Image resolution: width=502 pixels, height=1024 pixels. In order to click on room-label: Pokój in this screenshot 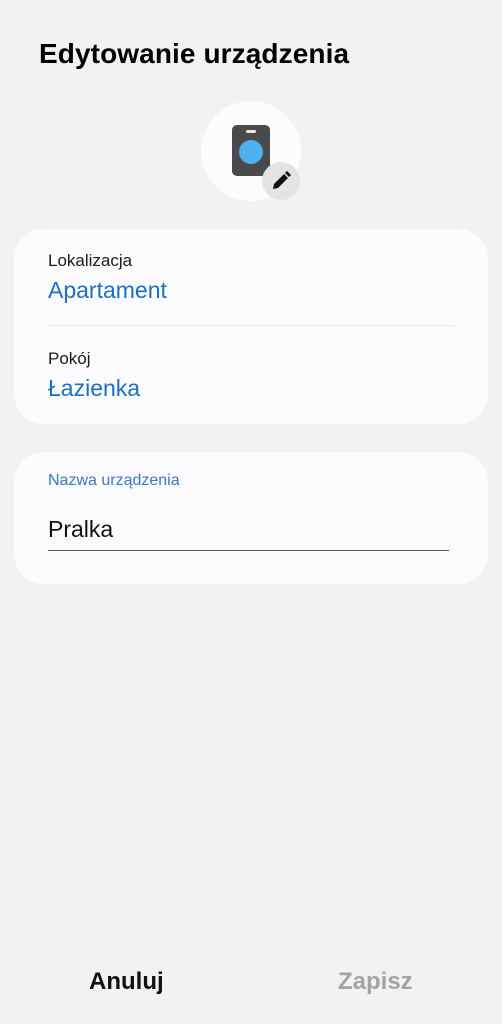, I will do `click(69, 358)`.